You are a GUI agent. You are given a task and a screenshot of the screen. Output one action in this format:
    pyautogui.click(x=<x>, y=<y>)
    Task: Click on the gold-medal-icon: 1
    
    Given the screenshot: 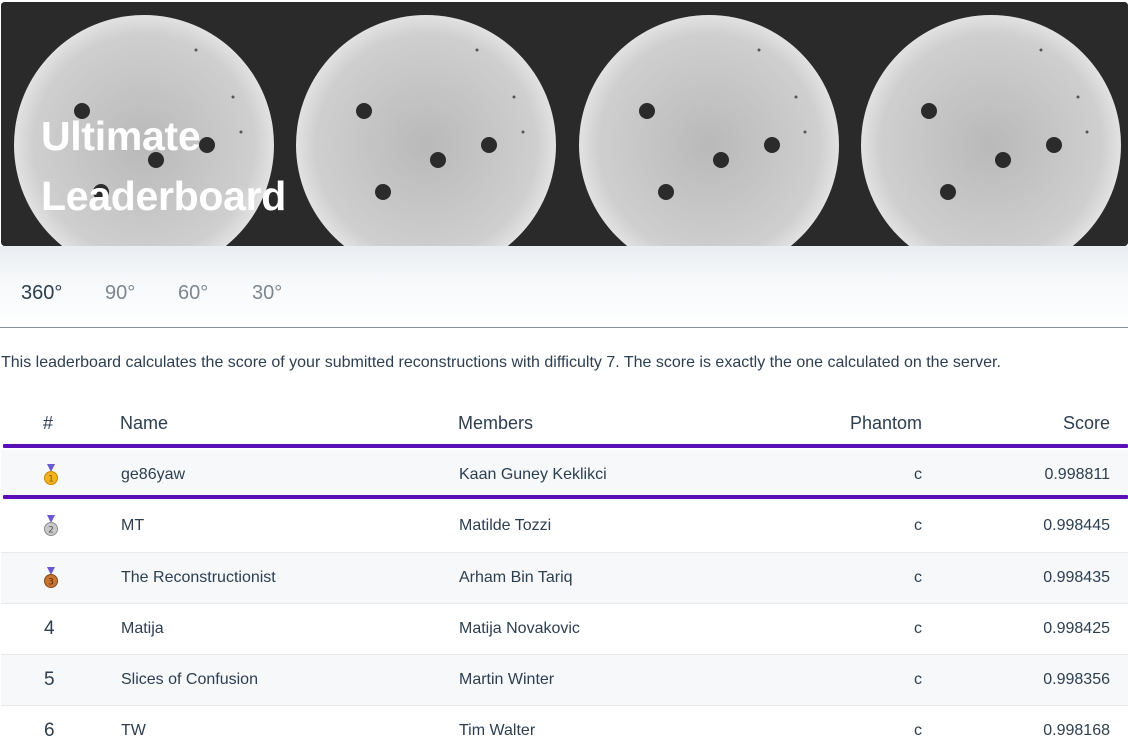 What is the action you would take?
    pyautogui.click(x=51, y=474)
    